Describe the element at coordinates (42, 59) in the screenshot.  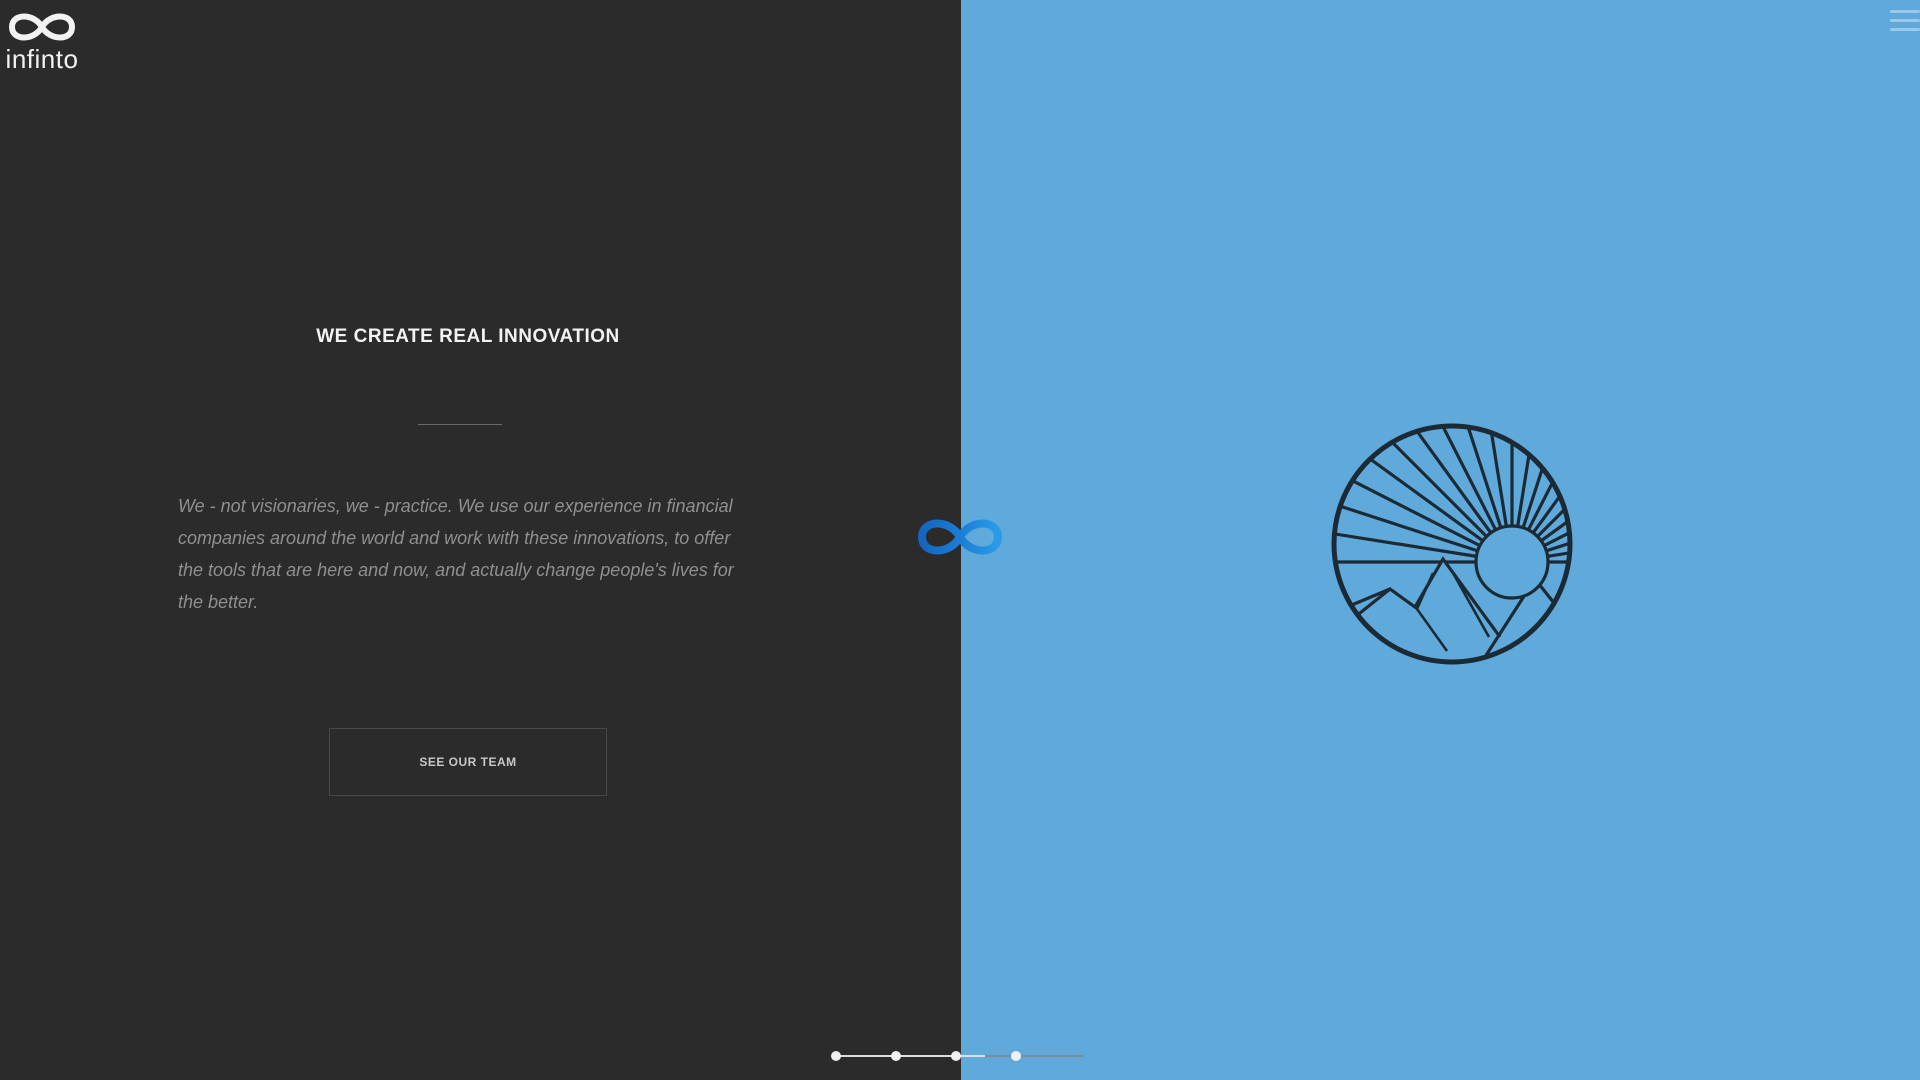
I see `brand-name: infinto` at that location.